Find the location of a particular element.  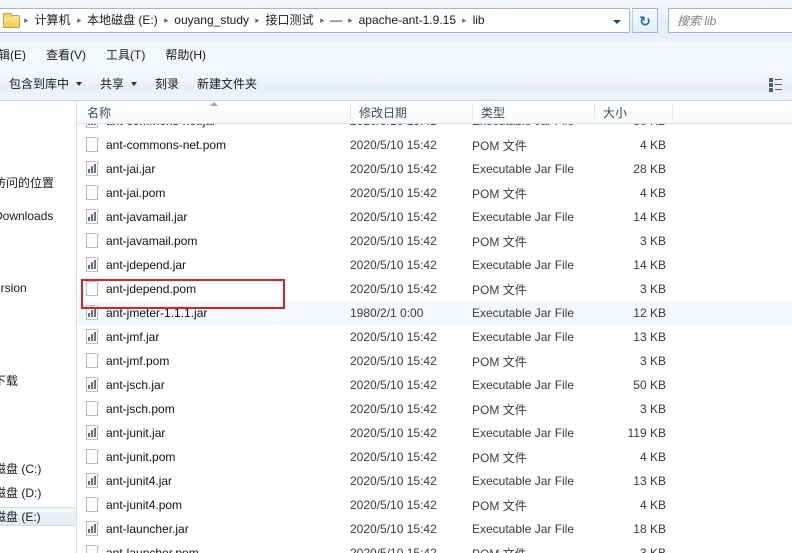

nav-item-4: 磁盘 (C:) is located at coordinates (38, 468).